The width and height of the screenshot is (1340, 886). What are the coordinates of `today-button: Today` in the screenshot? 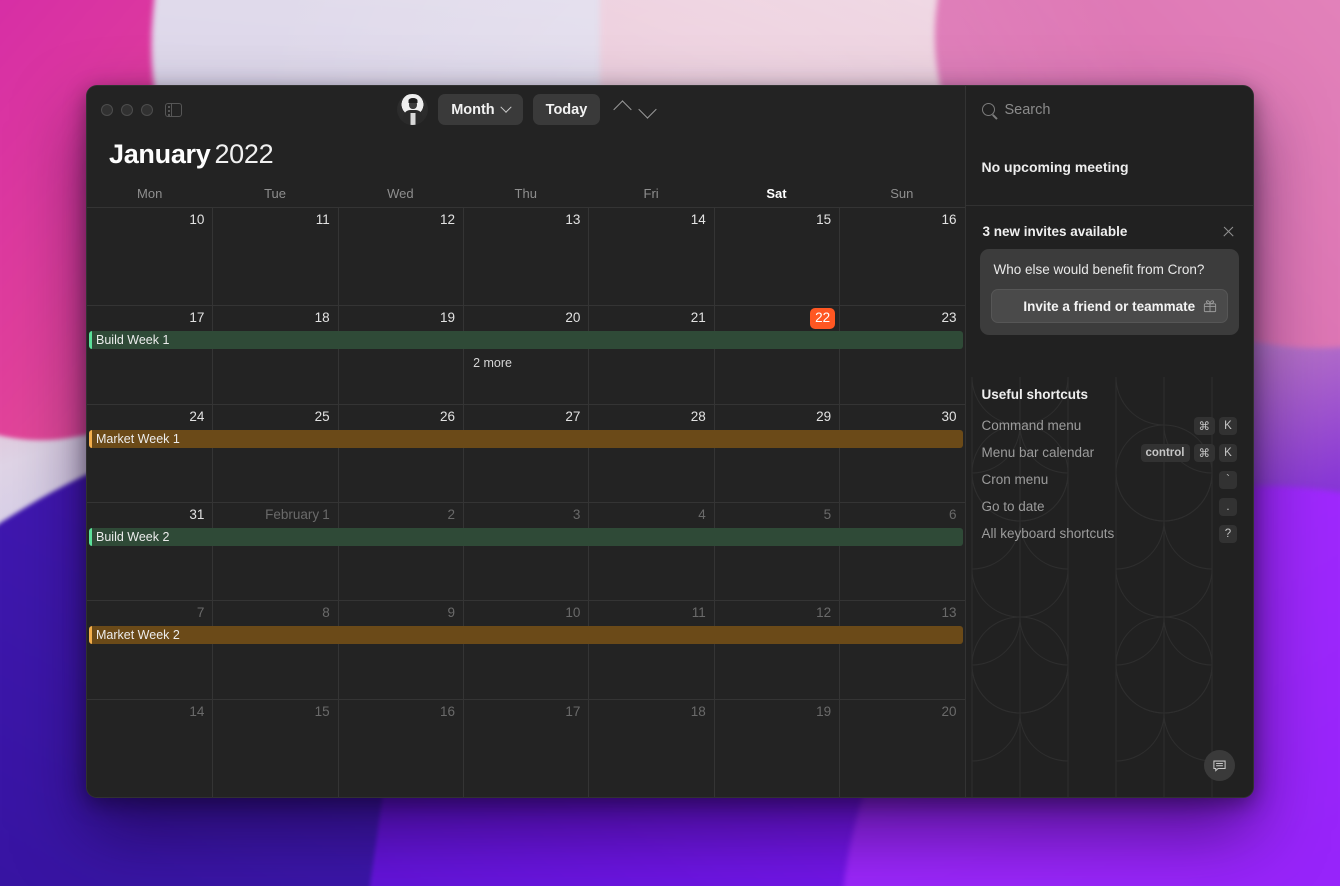 It's located at (566, 109).